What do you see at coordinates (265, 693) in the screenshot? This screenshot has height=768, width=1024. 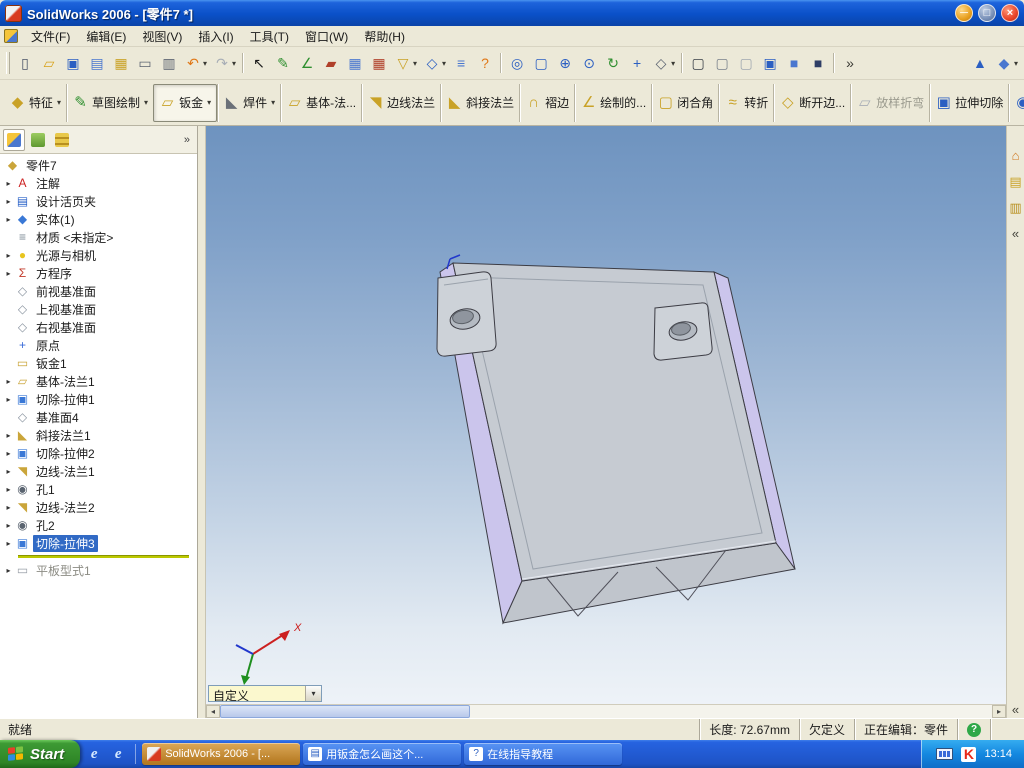 I see `view-orientation-combo: 自定义 ▾` at bounding box center [265, 693].